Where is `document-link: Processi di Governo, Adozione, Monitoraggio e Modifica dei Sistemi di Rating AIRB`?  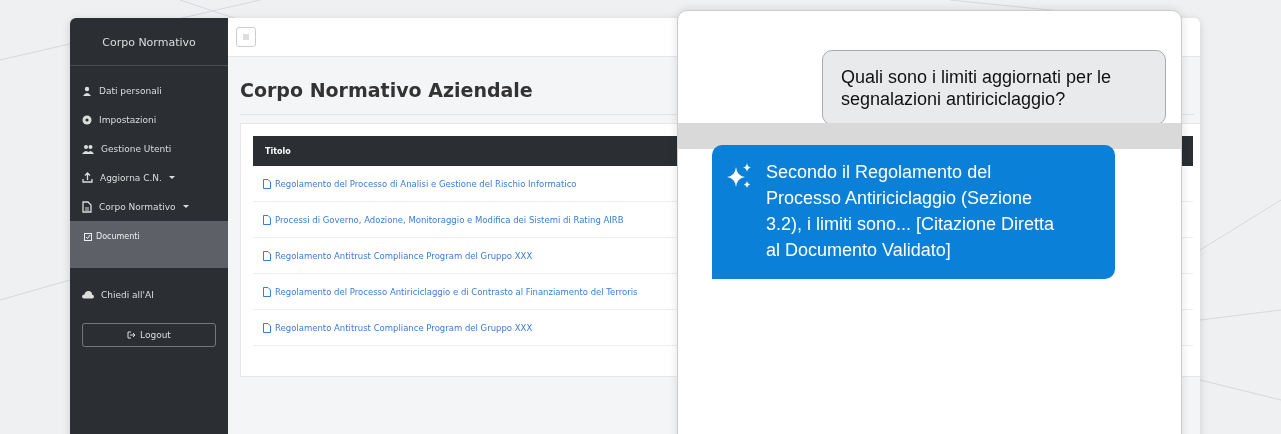 document-link: Processi di Governo, Adozione, Monitoraggio e Modifica dei Sistemi di Rating AIRB is located at coordinates (449, 219).